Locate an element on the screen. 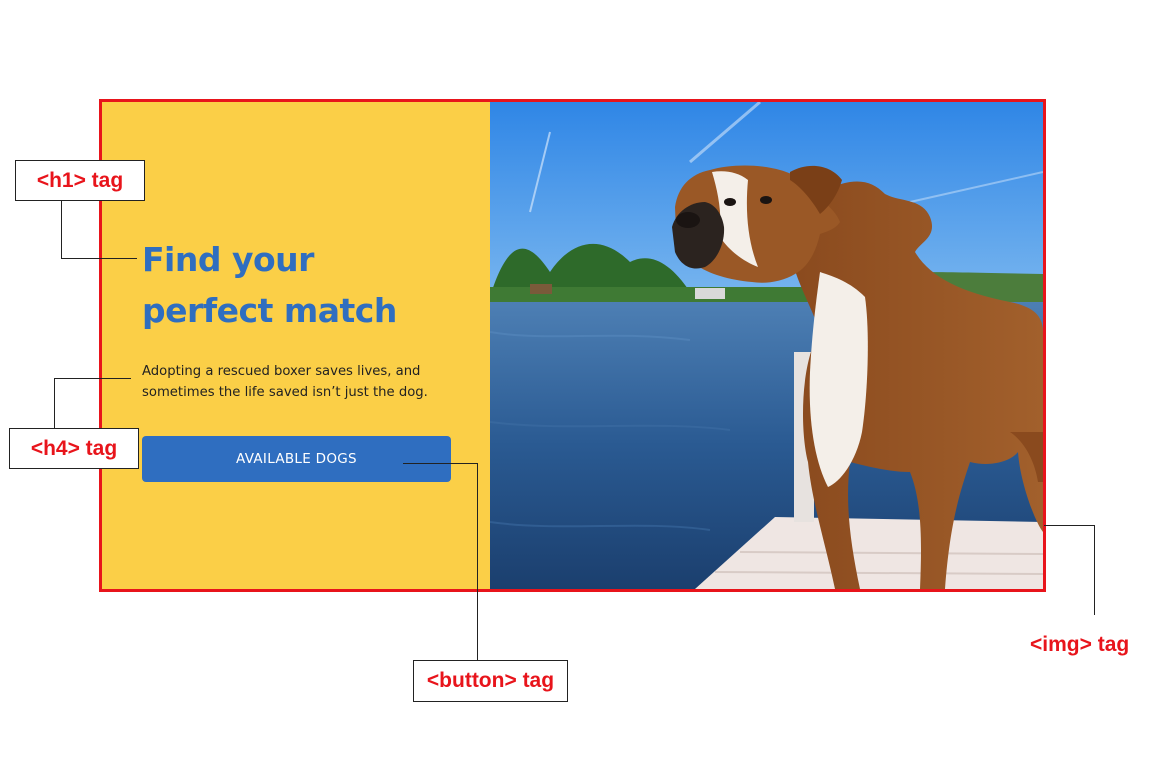 The image size is (1160, 773). h1-annotation-text: <h1> tag is located at coordinates (80, 180).